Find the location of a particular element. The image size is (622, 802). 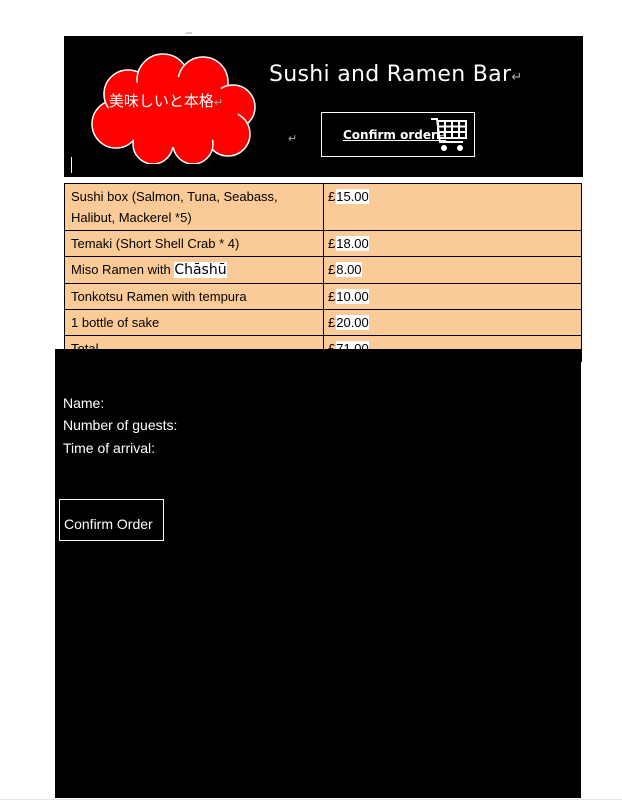

cloud-text-label: 美味しいと本格 is located at coordinates (161, 101).